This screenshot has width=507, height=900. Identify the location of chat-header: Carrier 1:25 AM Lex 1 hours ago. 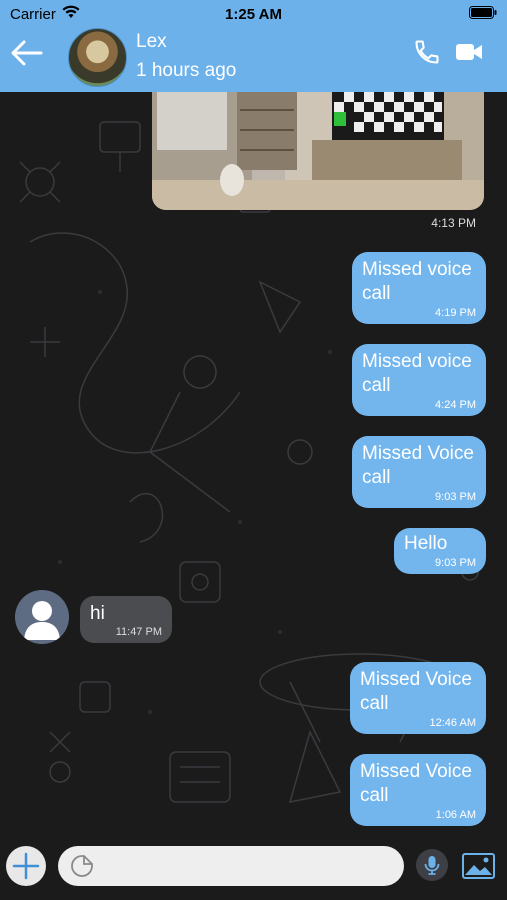
(253, 46).